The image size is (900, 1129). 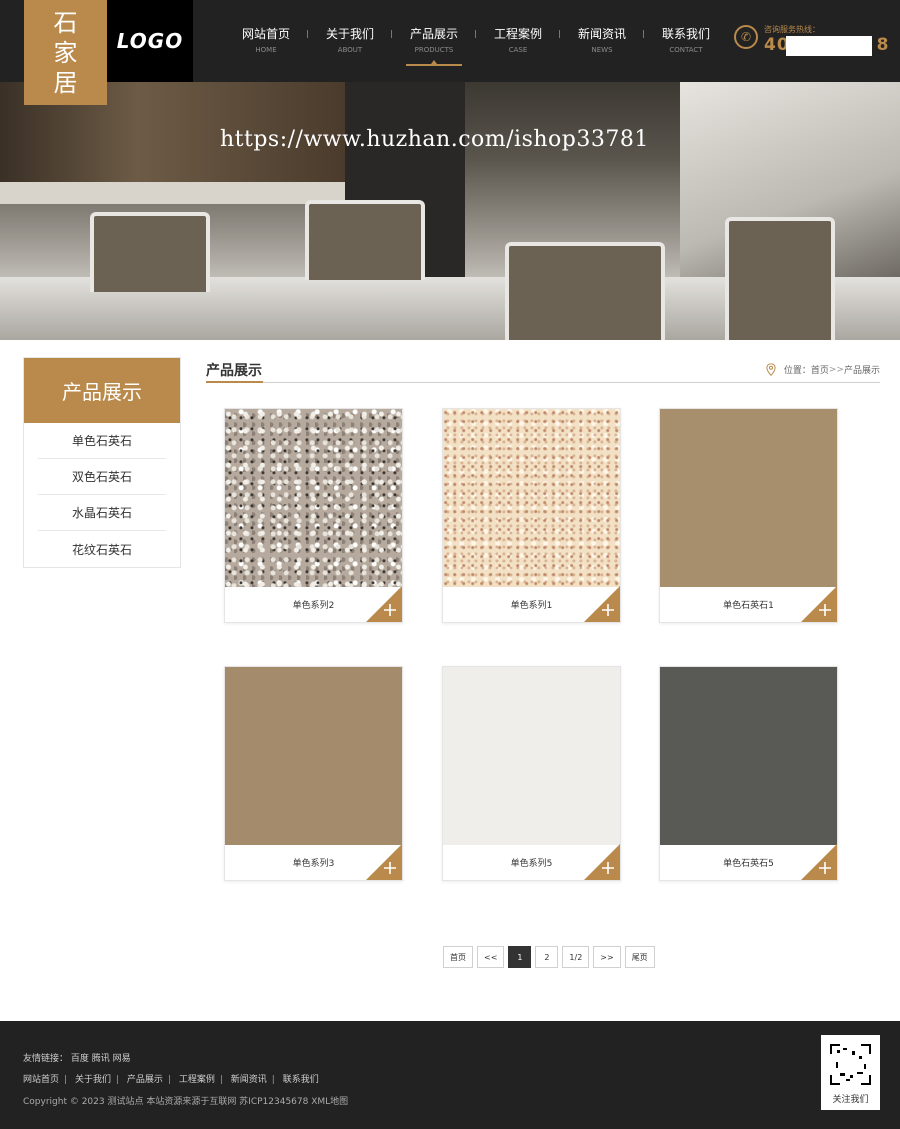 I want to click on brand-char: 石, so click(x=65, y=22).